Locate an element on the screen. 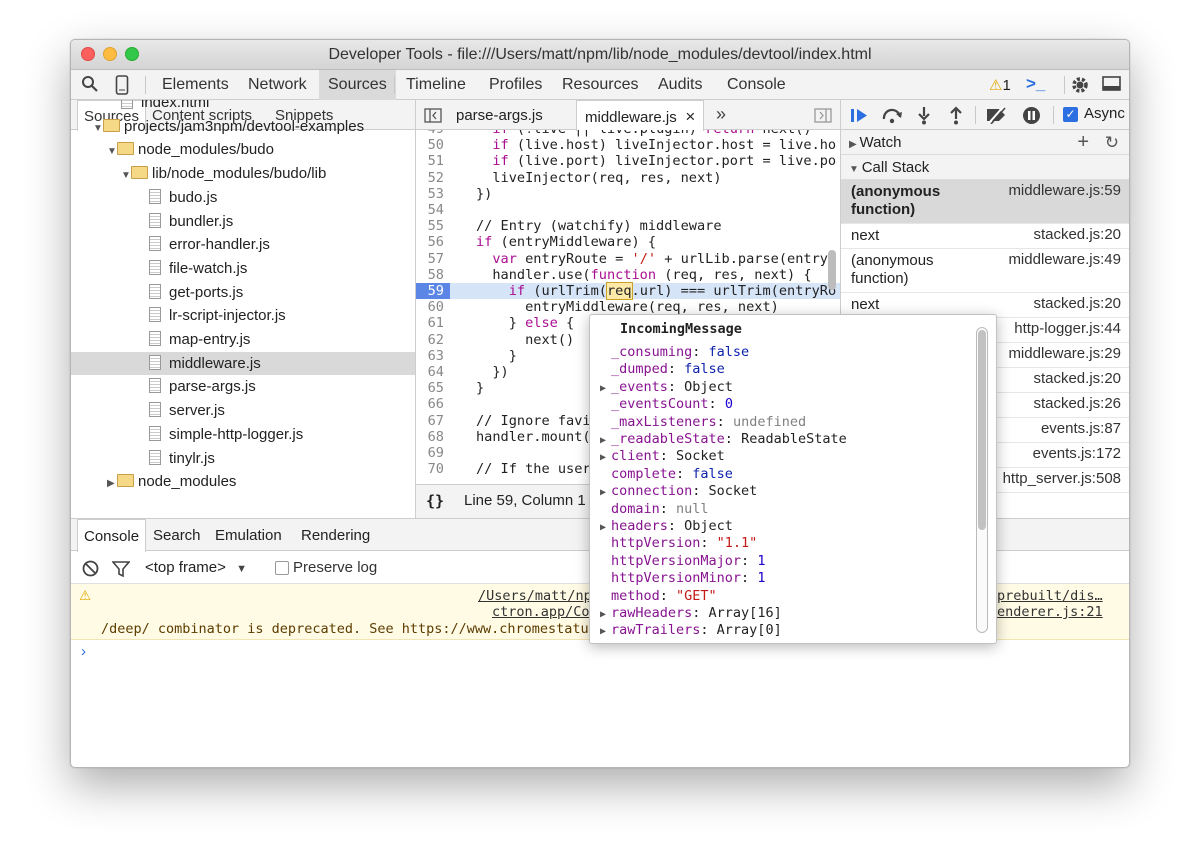  line-number: 53 is located at coordinates (433, 194).